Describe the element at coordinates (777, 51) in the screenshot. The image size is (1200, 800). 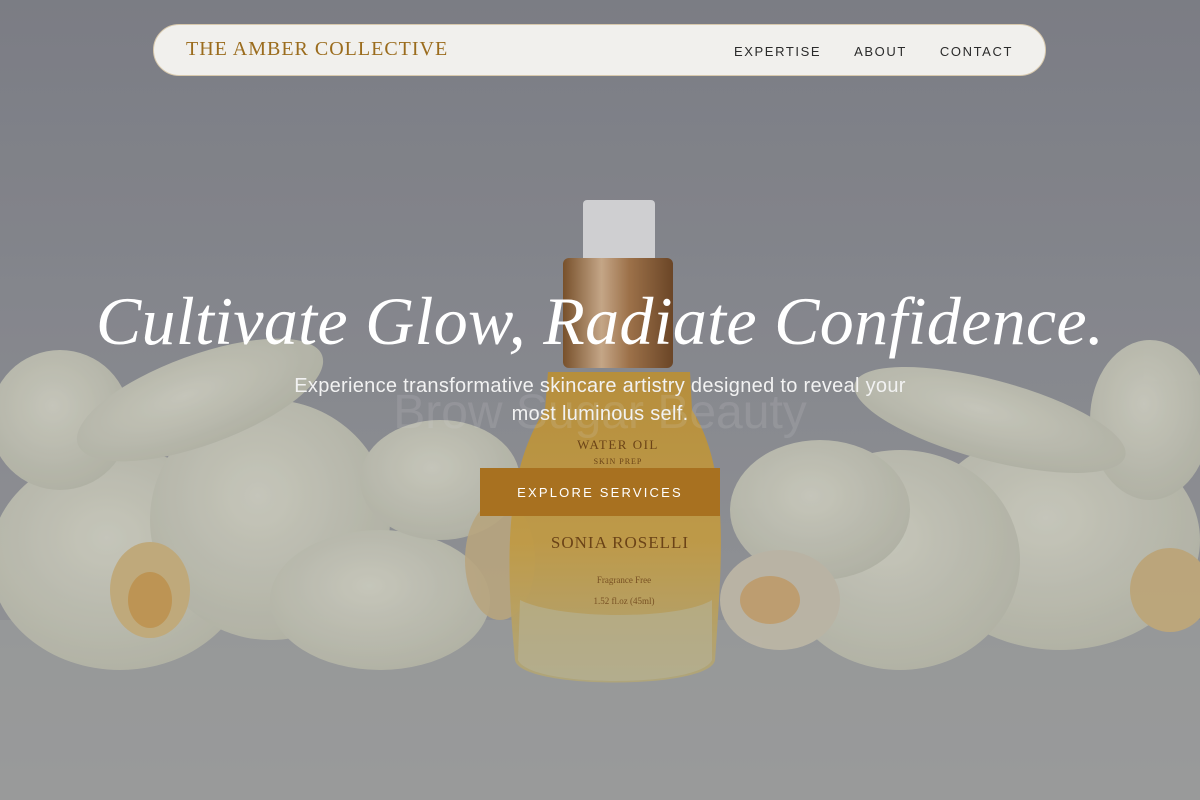
I see `nav-link-expertise: EXPERTISE` at that location.